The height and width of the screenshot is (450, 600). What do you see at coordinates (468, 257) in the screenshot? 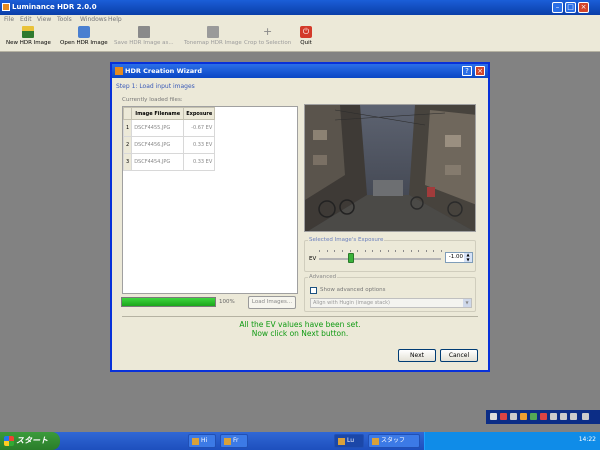
I see `spin-arrows-icon: ▲ ▼` at bounding box center [468, 257].